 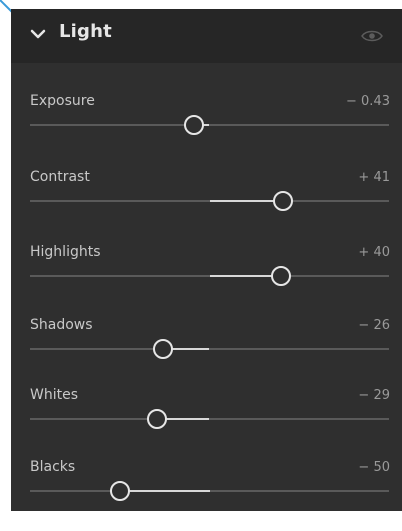 I want to click on slider-value: − 29, so click(x=374, y=395).